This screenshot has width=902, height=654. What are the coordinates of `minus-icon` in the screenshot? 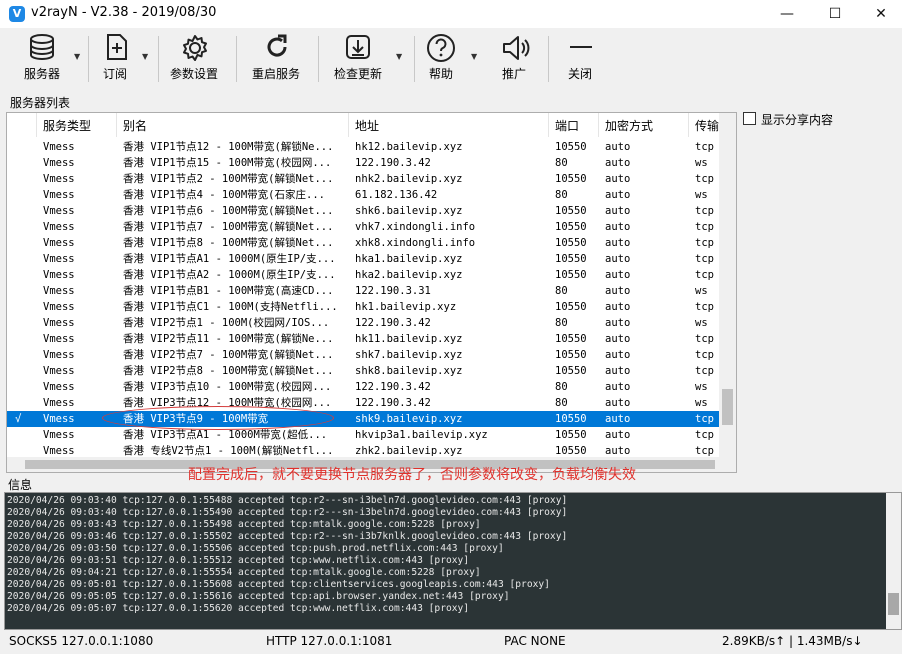 It's located at (581, 47).